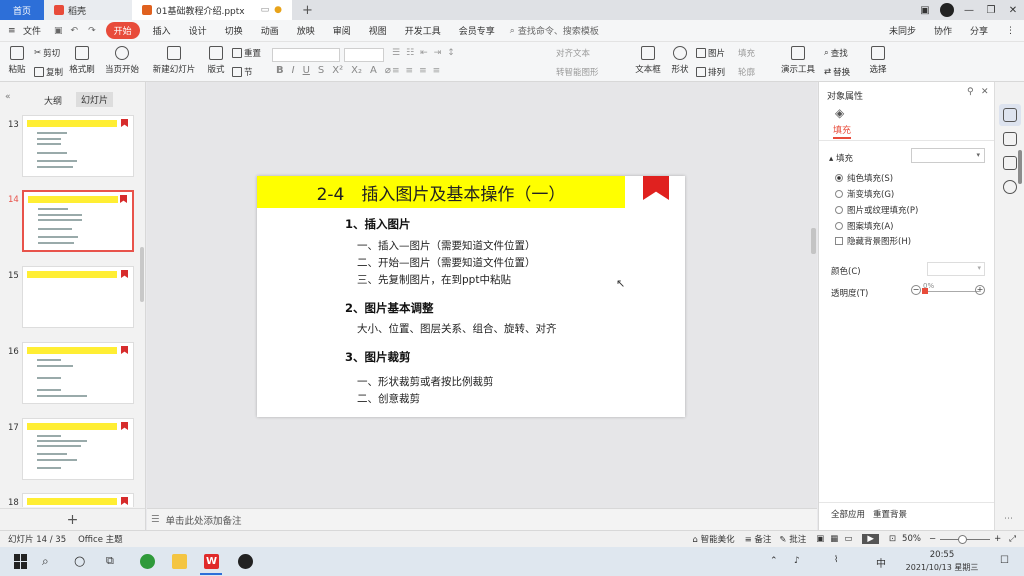 This screenshot has height=576, width=1024. I want to click on select-button: 选择, so click(878, 60).